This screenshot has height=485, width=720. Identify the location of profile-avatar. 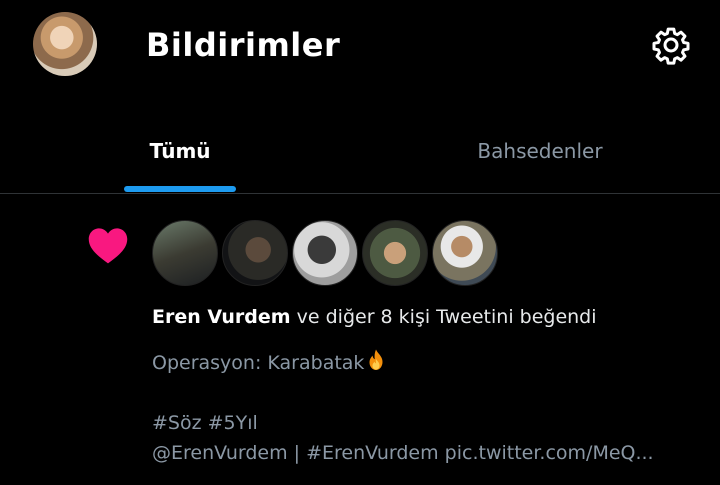
(65, 44).